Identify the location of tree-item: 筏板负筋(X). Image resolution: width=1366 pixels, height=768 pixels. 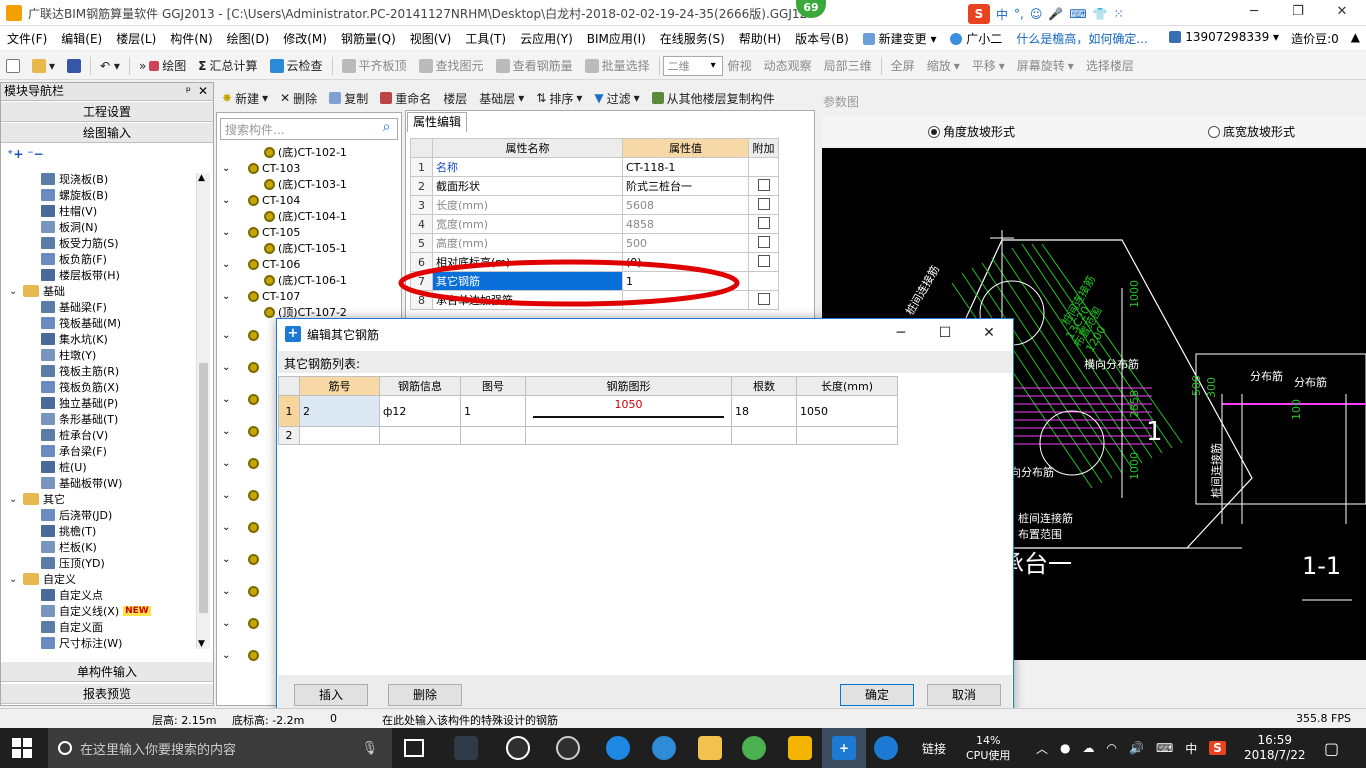
(80, 387).